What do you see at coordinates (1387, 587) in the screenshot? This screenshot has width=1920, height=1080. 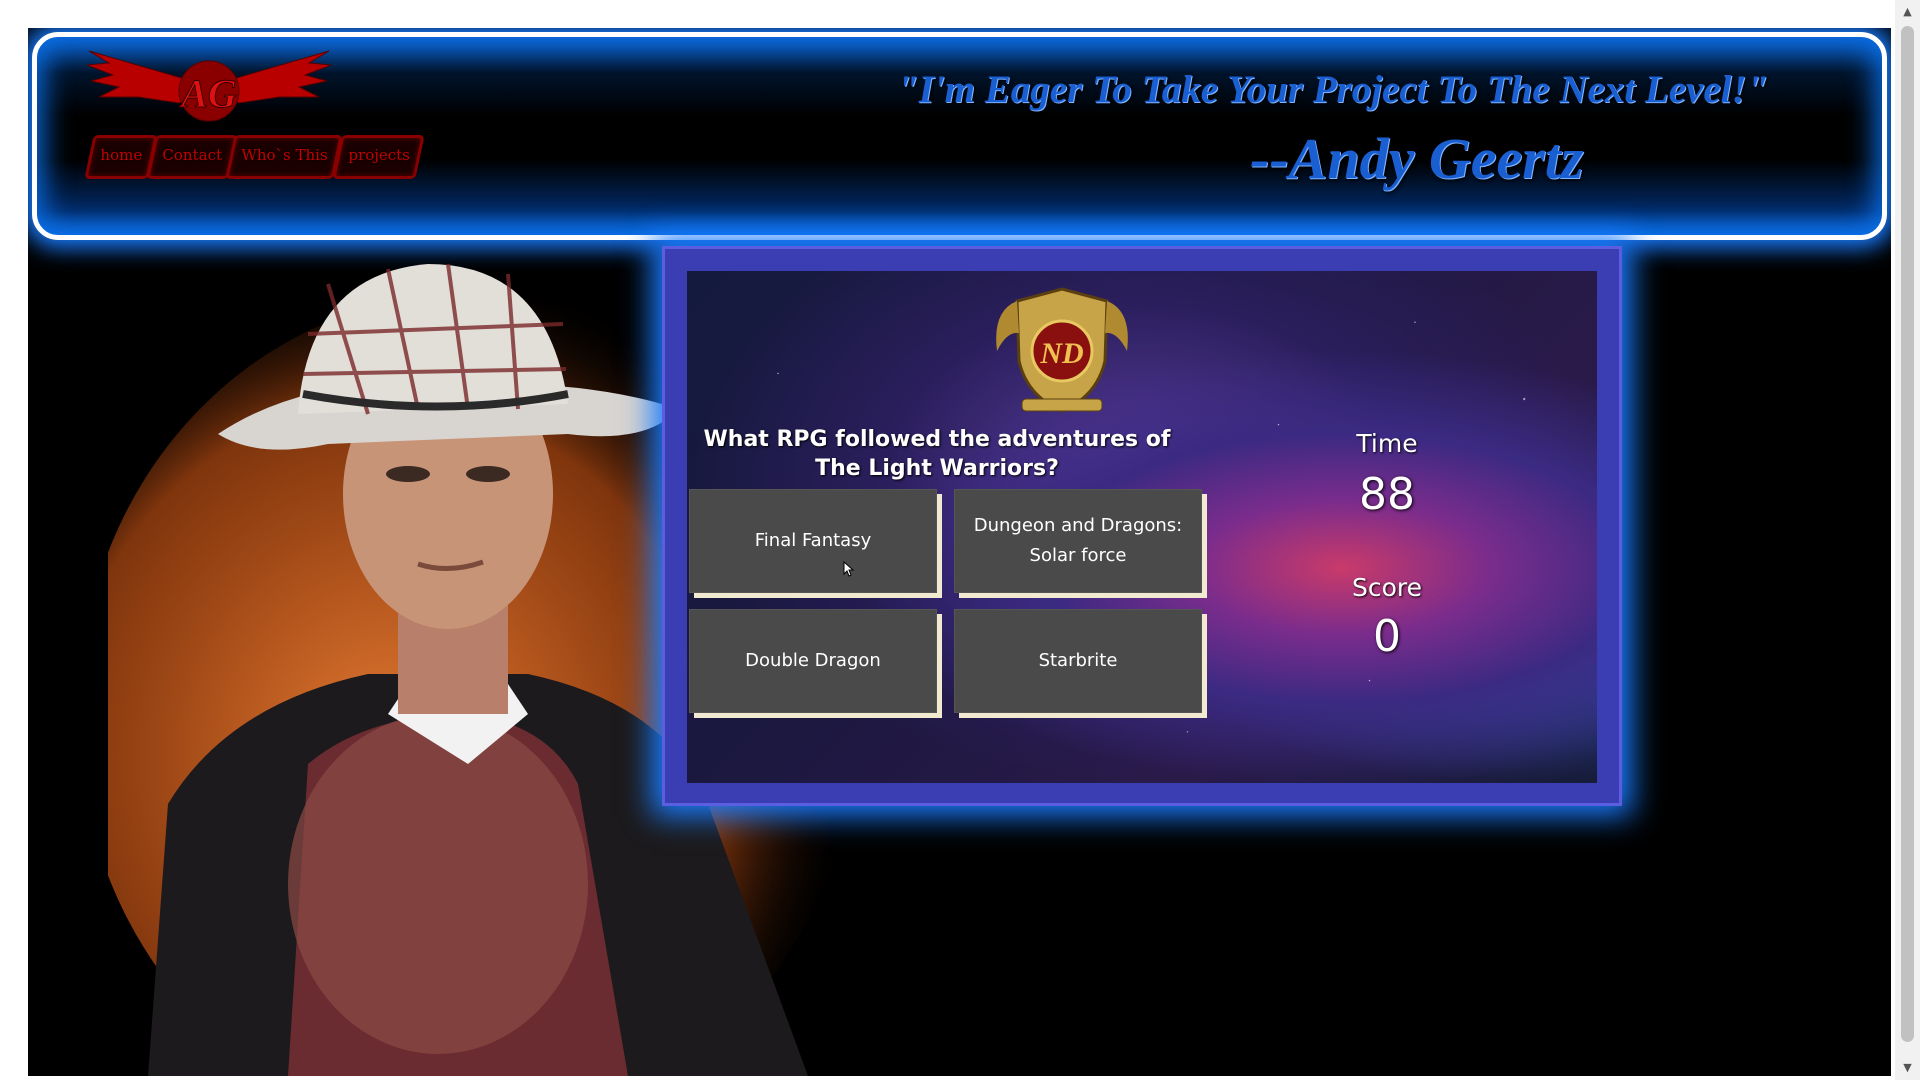 I see `score-label: Score` at bounding box center [1387, 587].